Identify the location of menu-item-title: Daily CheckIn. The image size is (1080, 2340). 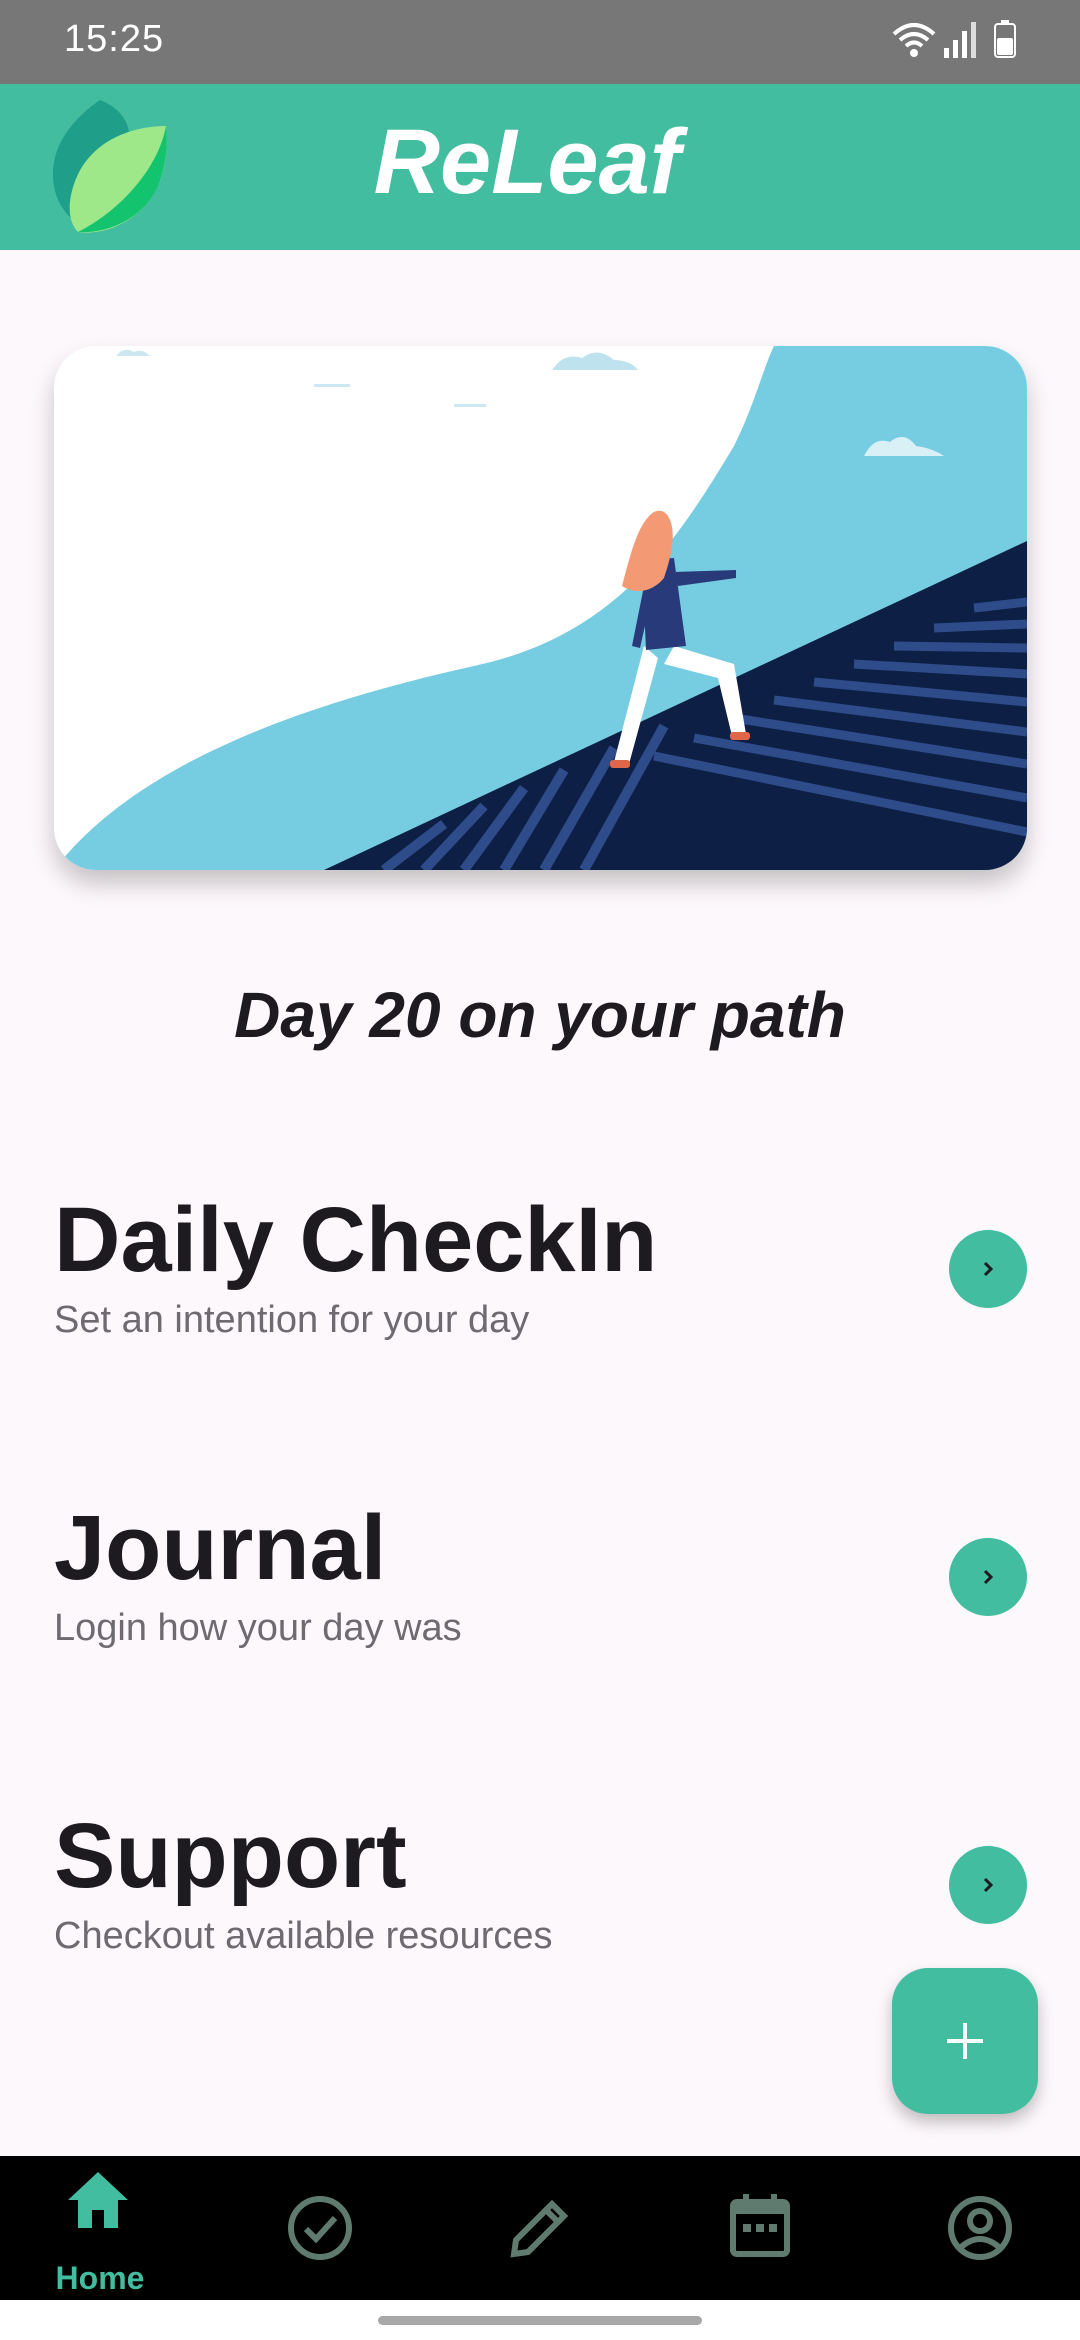
(356, 1240).